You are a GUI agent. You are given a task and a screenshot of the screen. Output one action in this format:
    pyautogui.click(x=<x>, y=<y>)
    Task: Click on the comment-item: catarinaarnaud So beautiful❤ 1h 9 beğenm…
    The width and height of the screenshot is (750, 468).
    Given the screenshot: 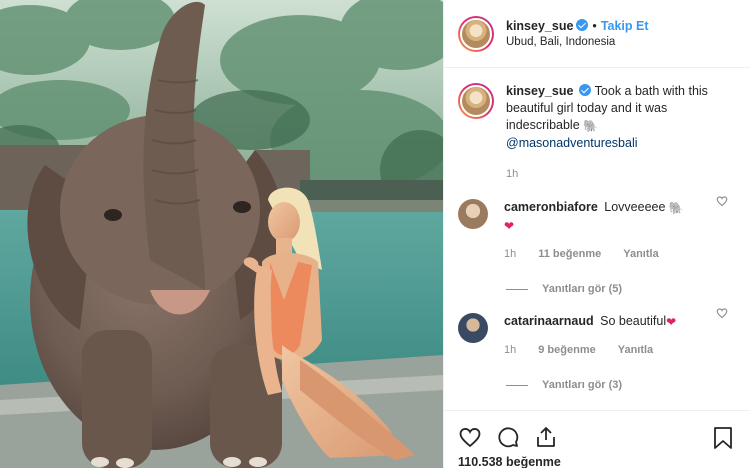 What is the action you would take?
    pyautogui.click(x=597, y=327)
    